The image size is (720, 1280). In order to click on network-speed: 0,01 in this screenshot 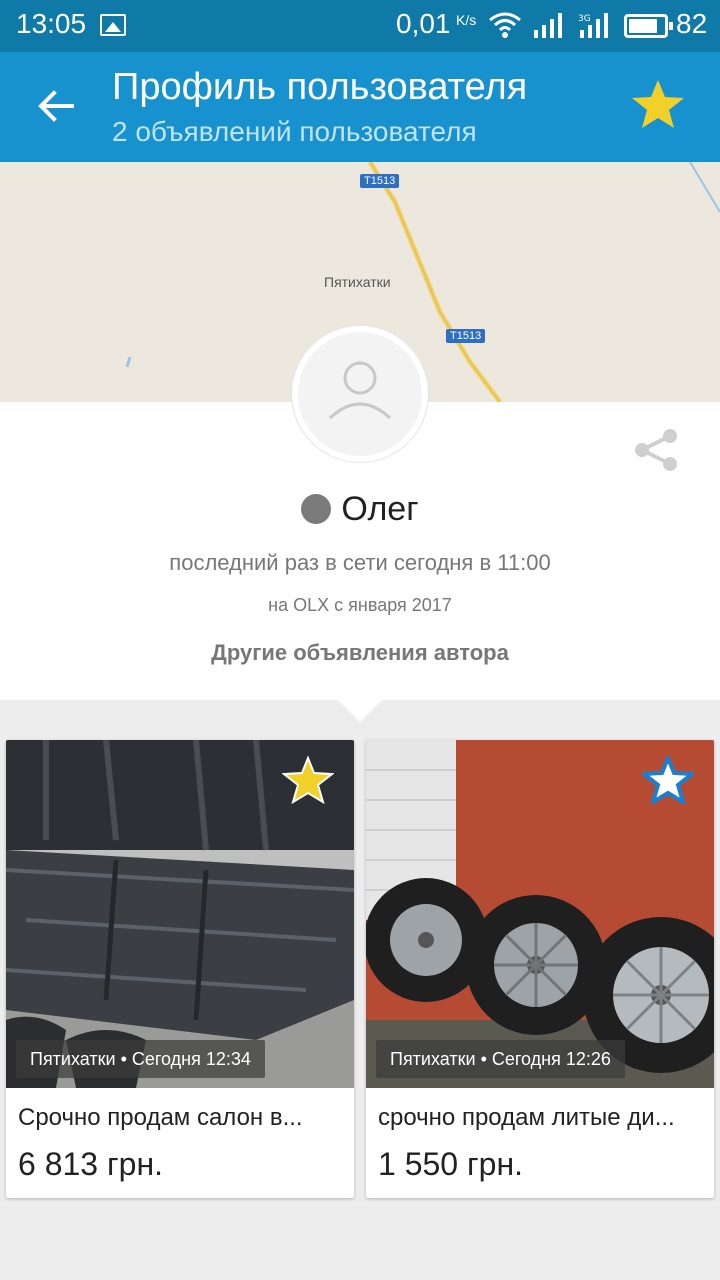, I will do `click(423, 23)`.